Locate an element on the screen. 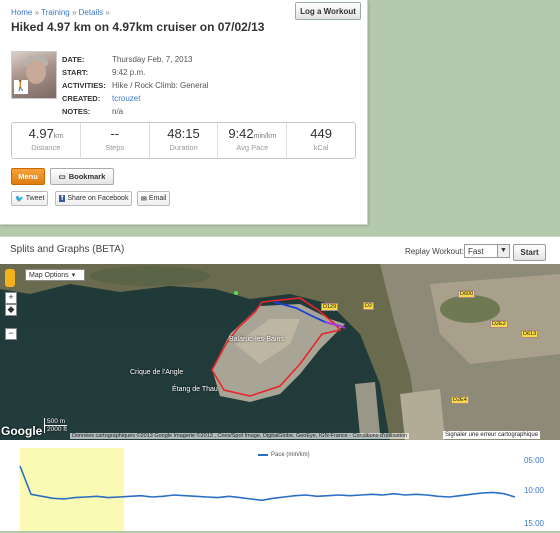 This screenshot has height=533, width=560. bookmark-button: ▭ Bookmark is located at coordinates (82, 176).